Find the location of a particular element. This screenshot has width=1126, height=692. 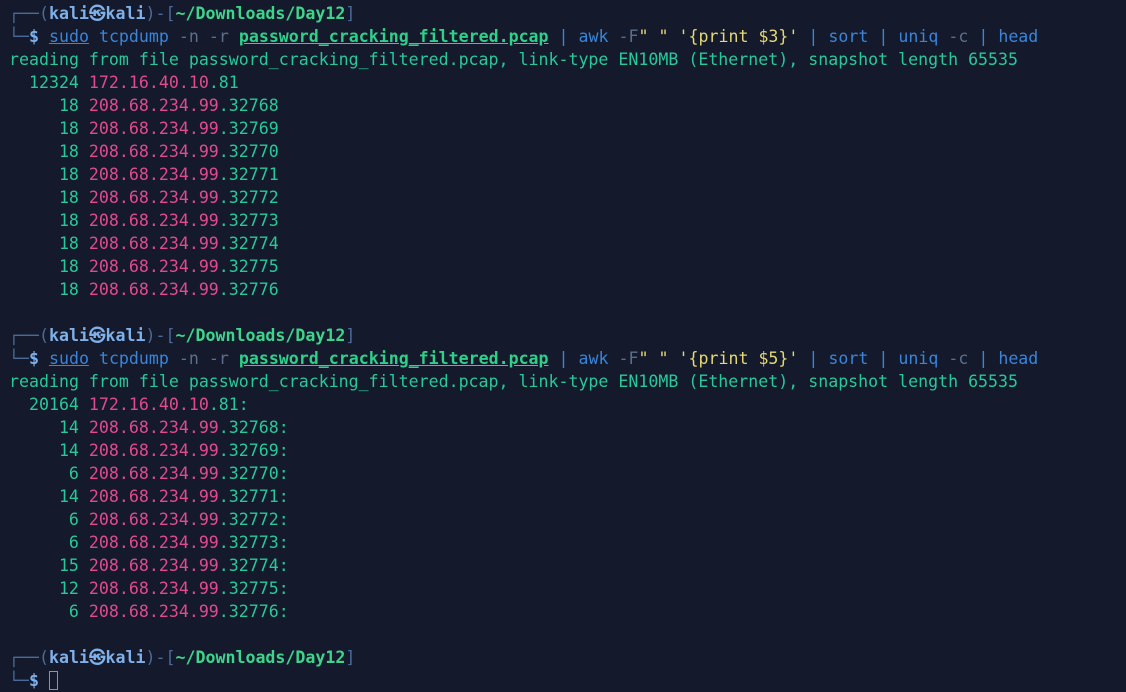

output-row: 18 208.68.234.99.32776 is located at coordinates (567, 289).